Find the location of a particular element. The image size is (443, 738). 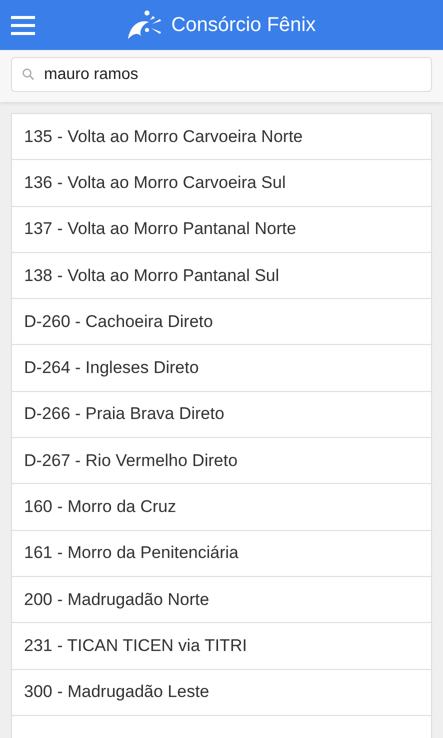

route-item: 161 - Morro da Penitenciária is located at coordinates (221, 553).